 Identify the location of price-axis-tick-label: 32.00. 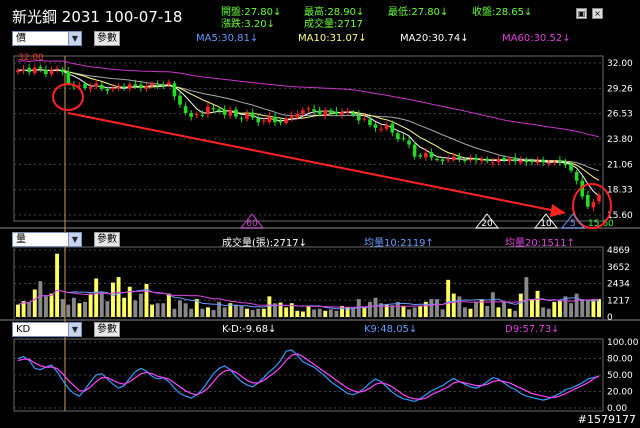
(620, 64).